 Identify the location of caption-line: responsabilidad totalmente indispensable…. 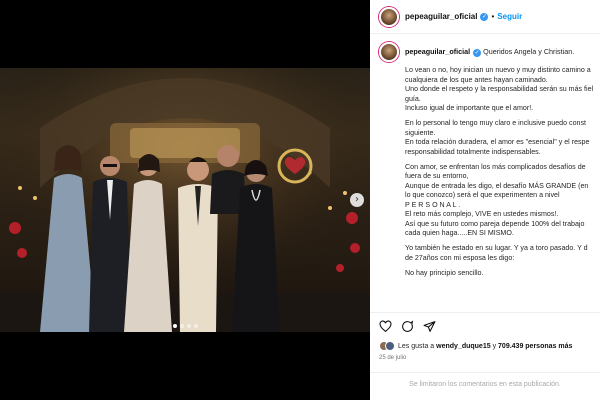
(473, 151).